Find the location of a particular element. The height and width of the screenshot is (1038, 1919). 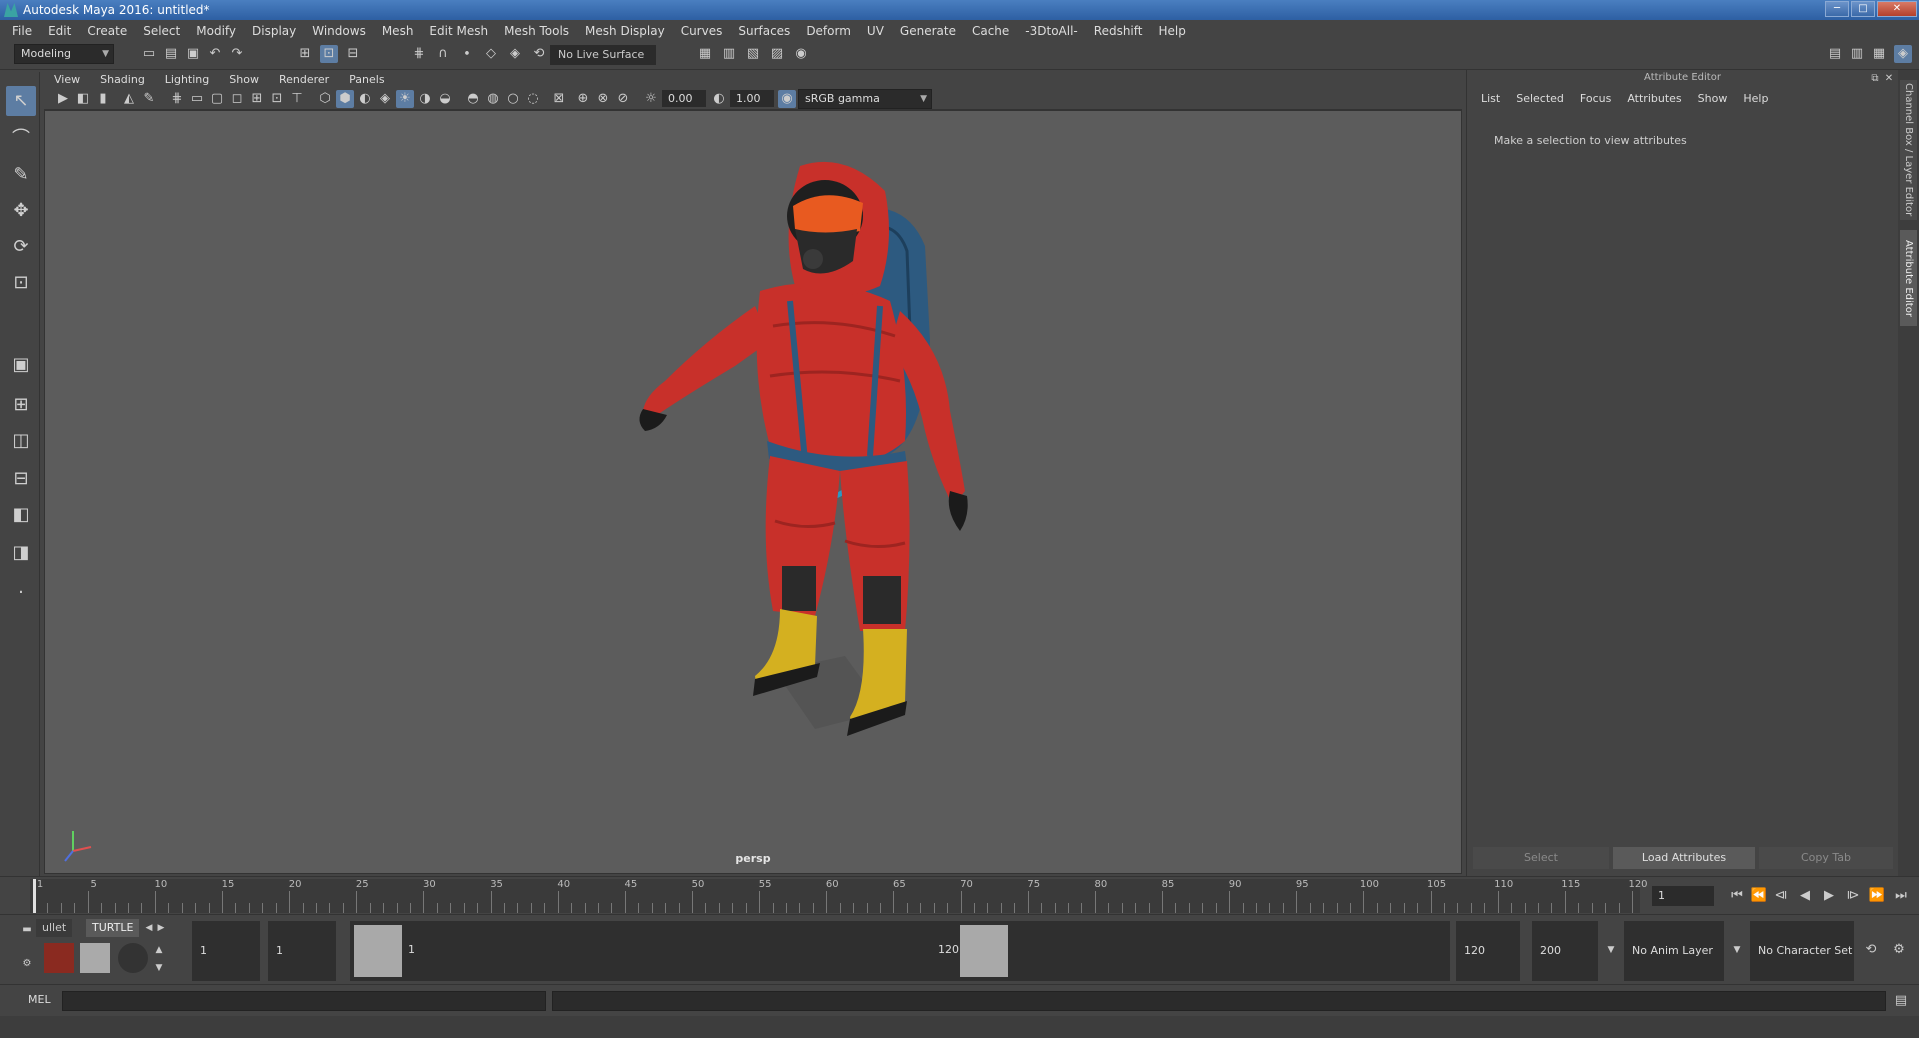

go-to-end-icon: ⏭ is located at coordinates (1901, 896).